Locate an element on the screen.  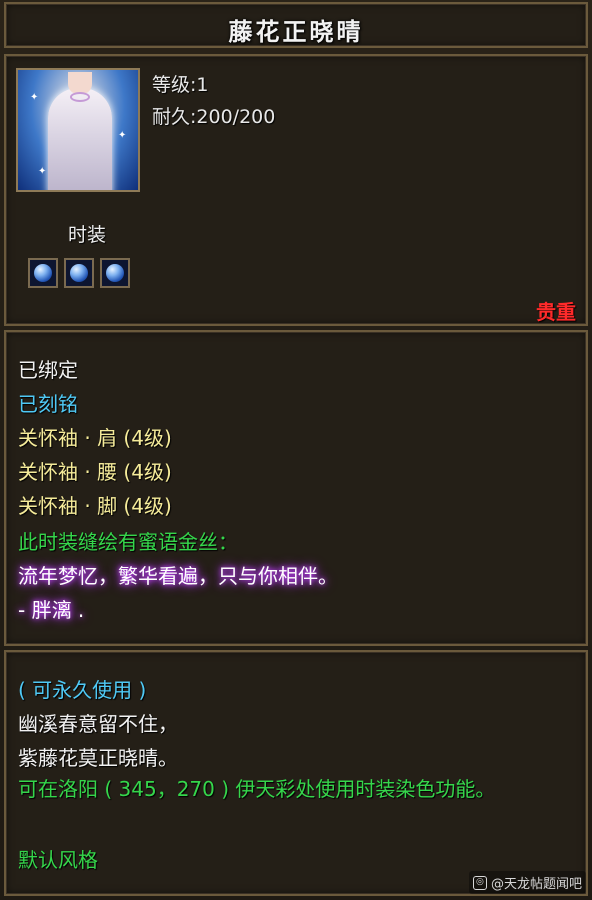
durability-stat: 耐久:200/200 is located at coordinates (214, 117).